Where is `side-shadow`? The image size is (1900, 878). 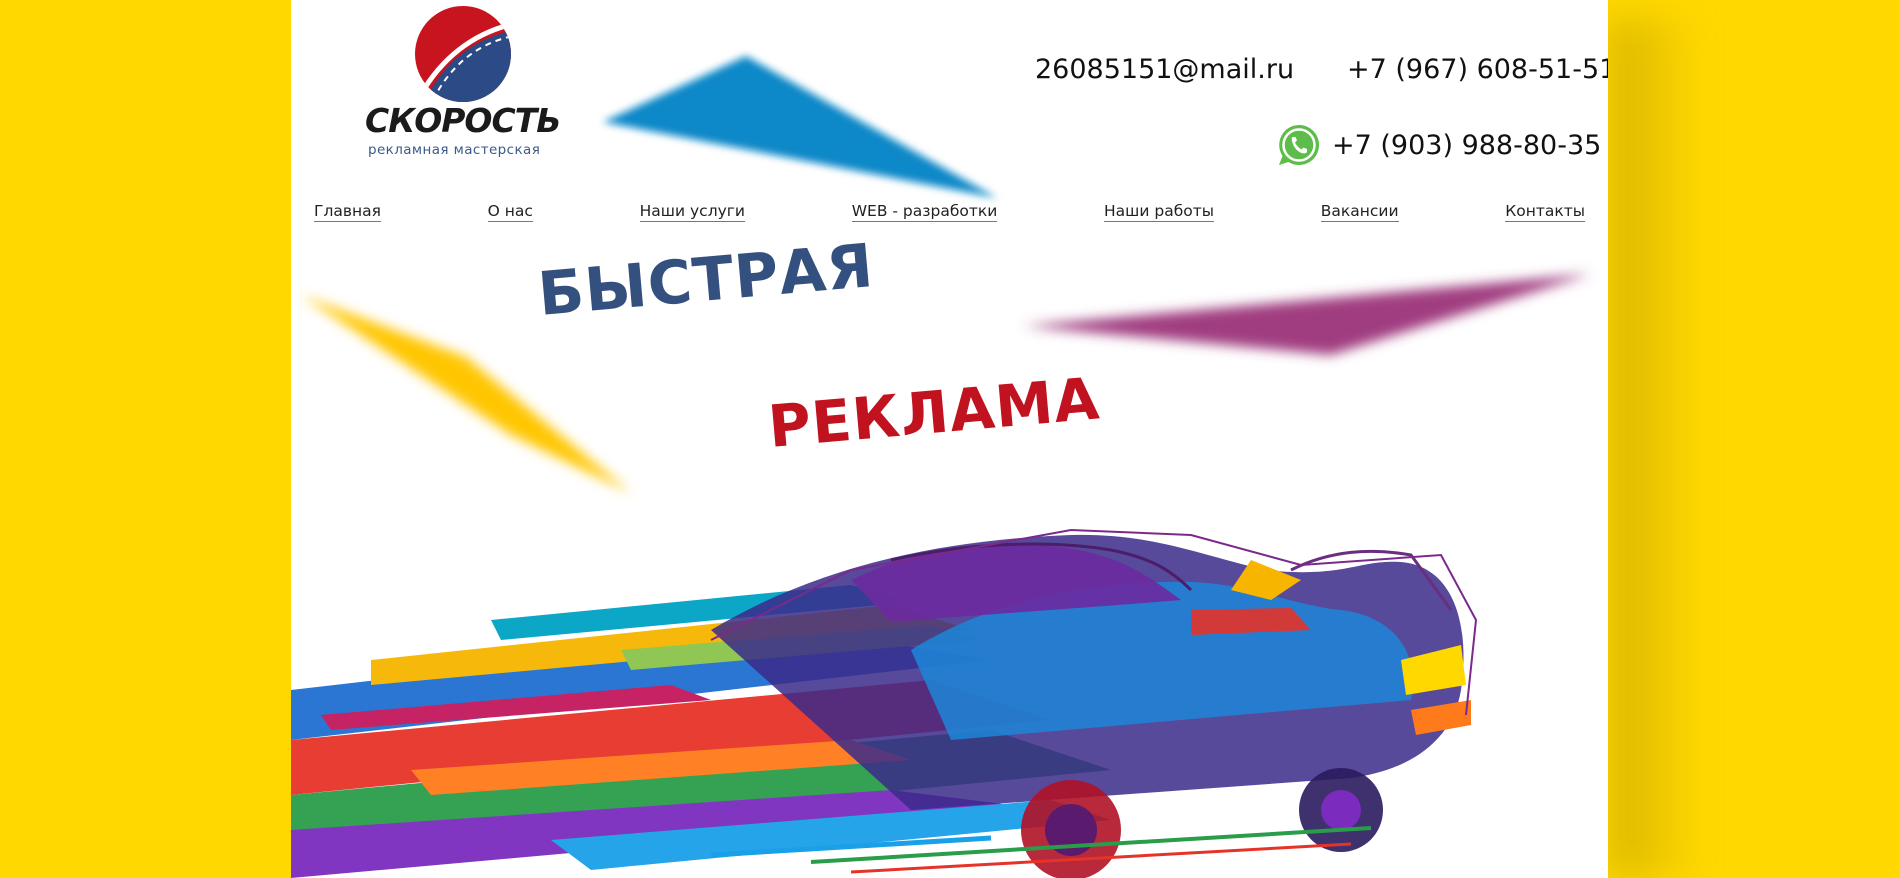 side-shadow is located at coordinates (1653, 449).